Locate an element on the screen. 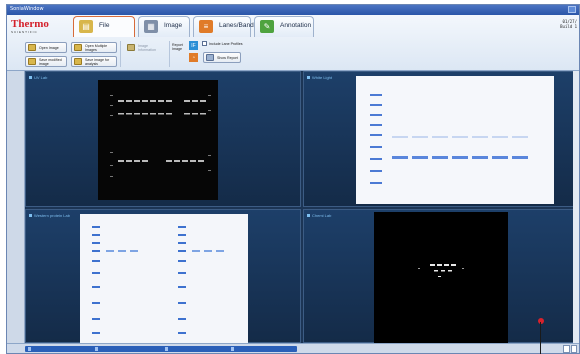 Image resolution: width=580 pixels, height=354 pixels. thermo-logo: Thermo SCIENTIFIC is located at coordinates (38, 26).